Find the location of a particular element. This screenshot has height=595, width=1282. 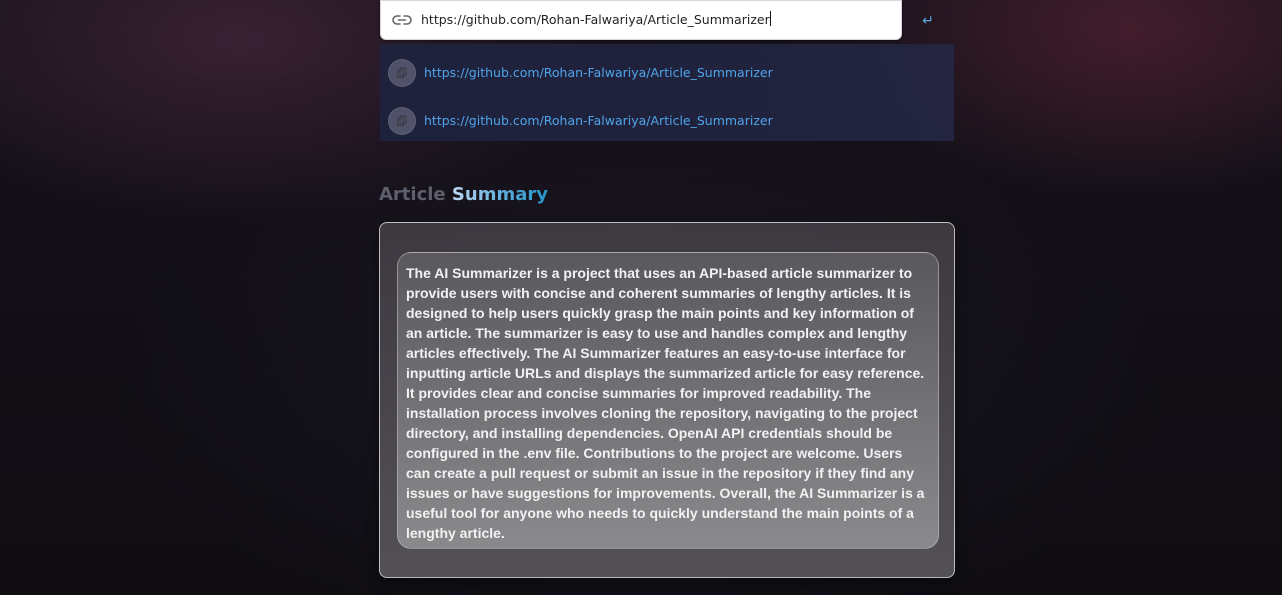

link-icon is located at coordinates (402, 20).